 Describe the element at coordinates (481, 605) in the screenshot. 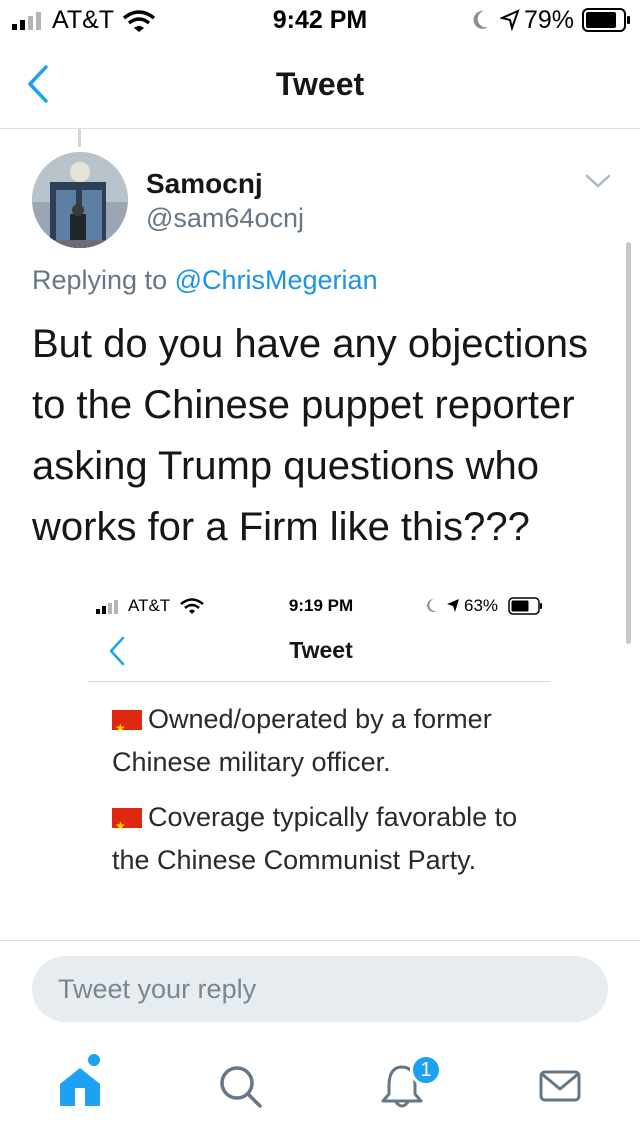

I see `embedded-battery-percent: 63%` at that location.